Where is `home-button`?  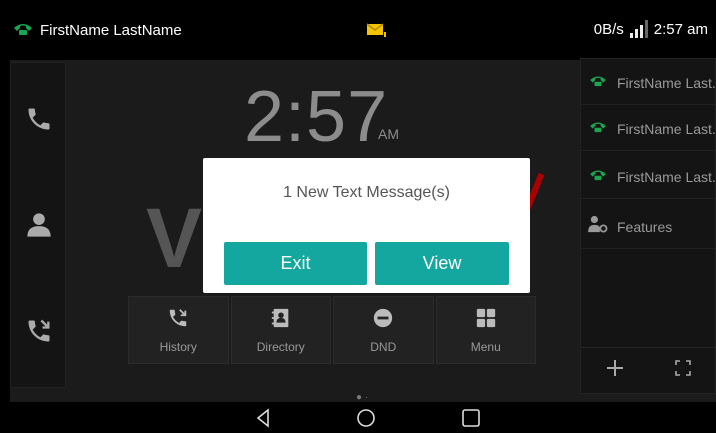 home-button is located at coordinates (366, 420).